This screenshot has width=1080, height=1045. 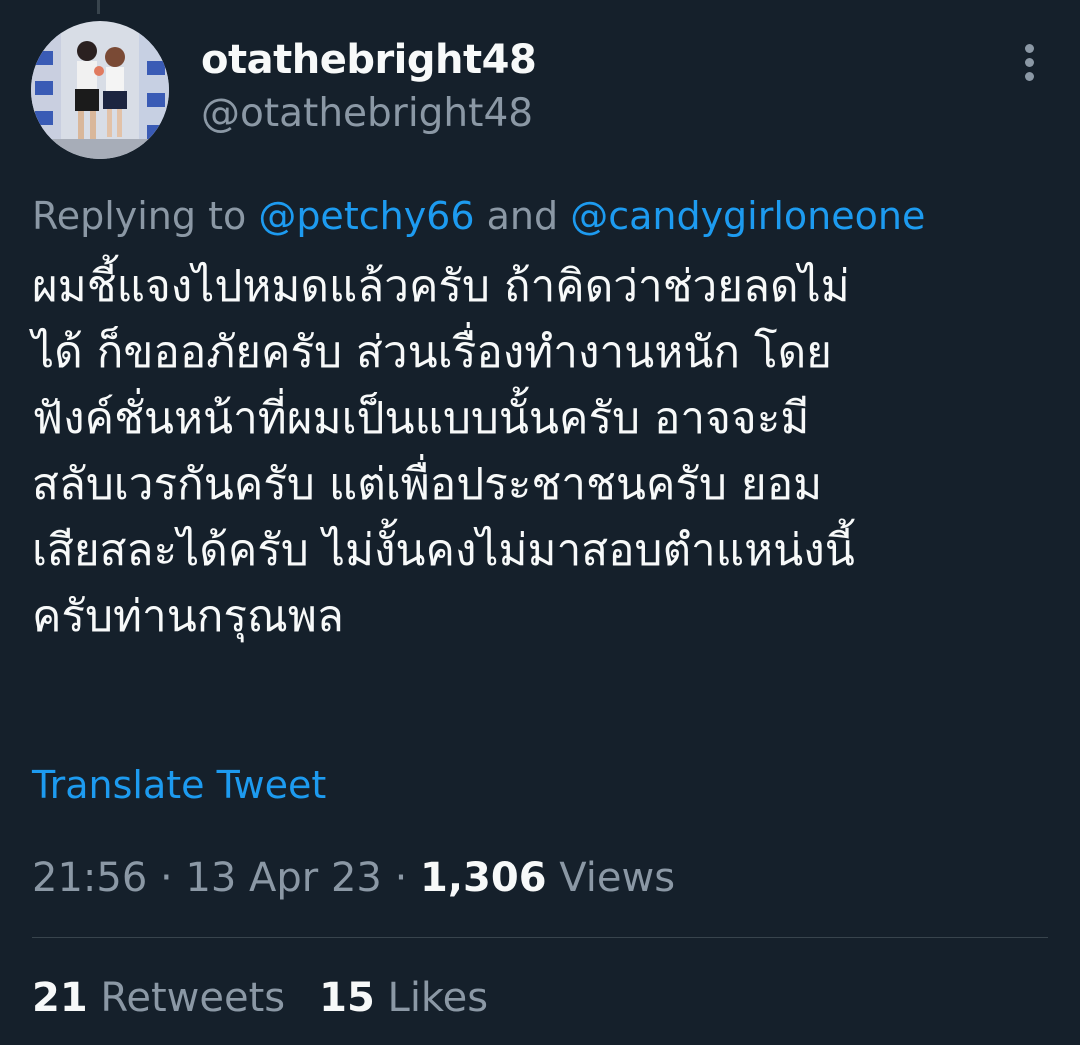 I want to click on retweets-label: Retweets, so click(x=186, y=998).